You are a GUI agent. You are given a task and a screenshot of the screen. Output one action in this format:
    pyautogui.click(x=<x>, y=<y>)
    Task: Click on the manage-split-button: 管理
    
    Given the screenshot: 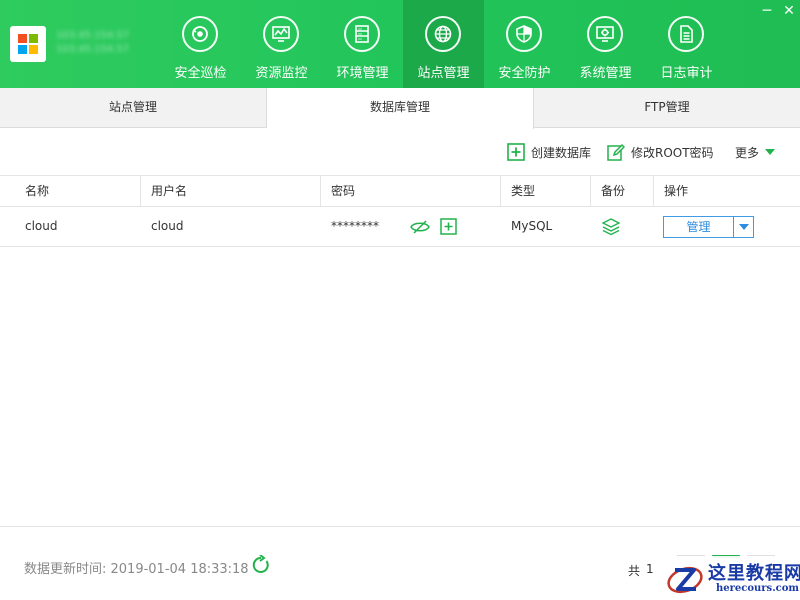 What is the action you would take?
    pyautogui.click(x=708, y=227)
    